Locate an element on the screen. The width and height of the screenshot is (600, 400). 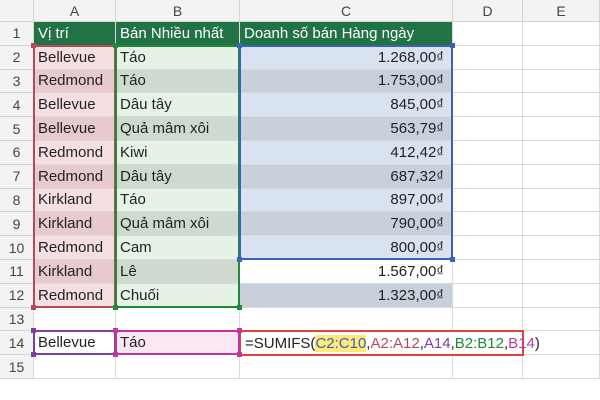
cell-item: Chuối is located at coordinates (178, 295).